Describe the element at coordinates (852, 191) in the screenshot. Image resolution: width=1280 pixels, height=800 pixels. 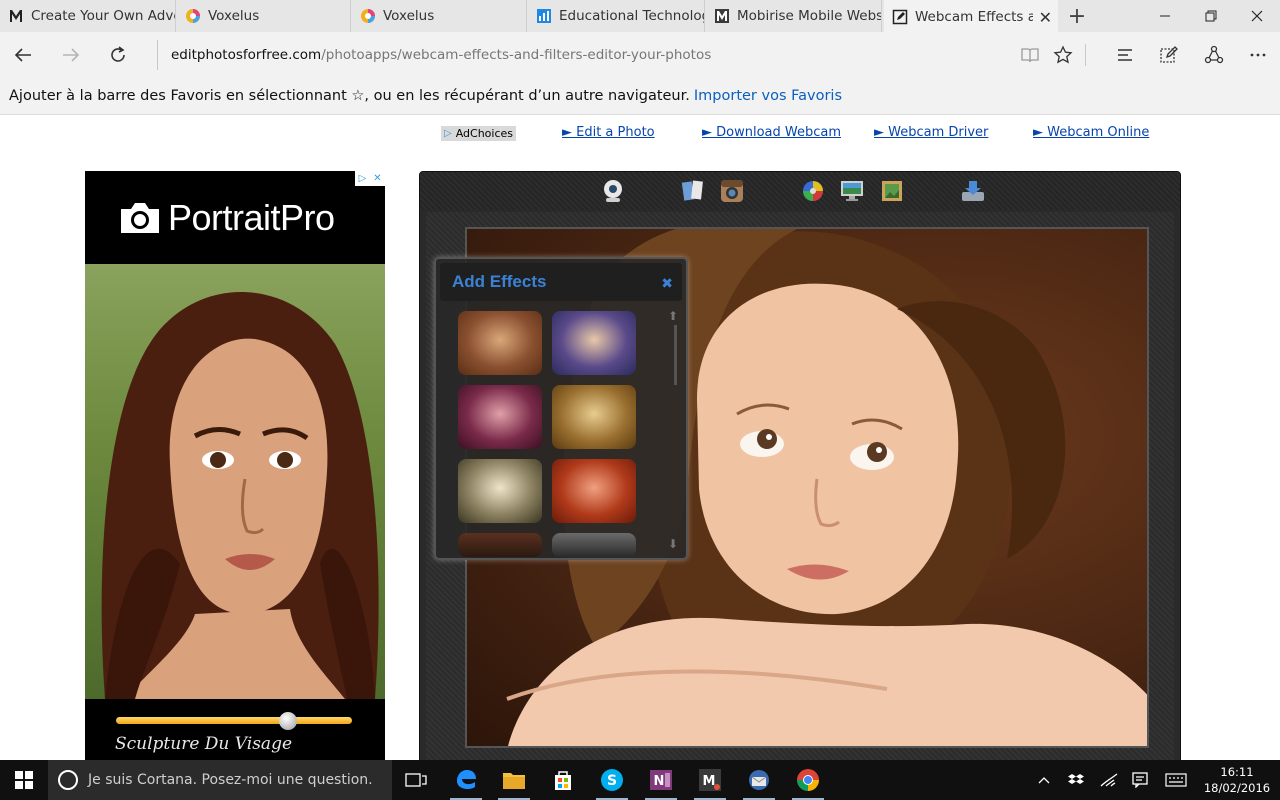
I see `monitor-icon` at that location.